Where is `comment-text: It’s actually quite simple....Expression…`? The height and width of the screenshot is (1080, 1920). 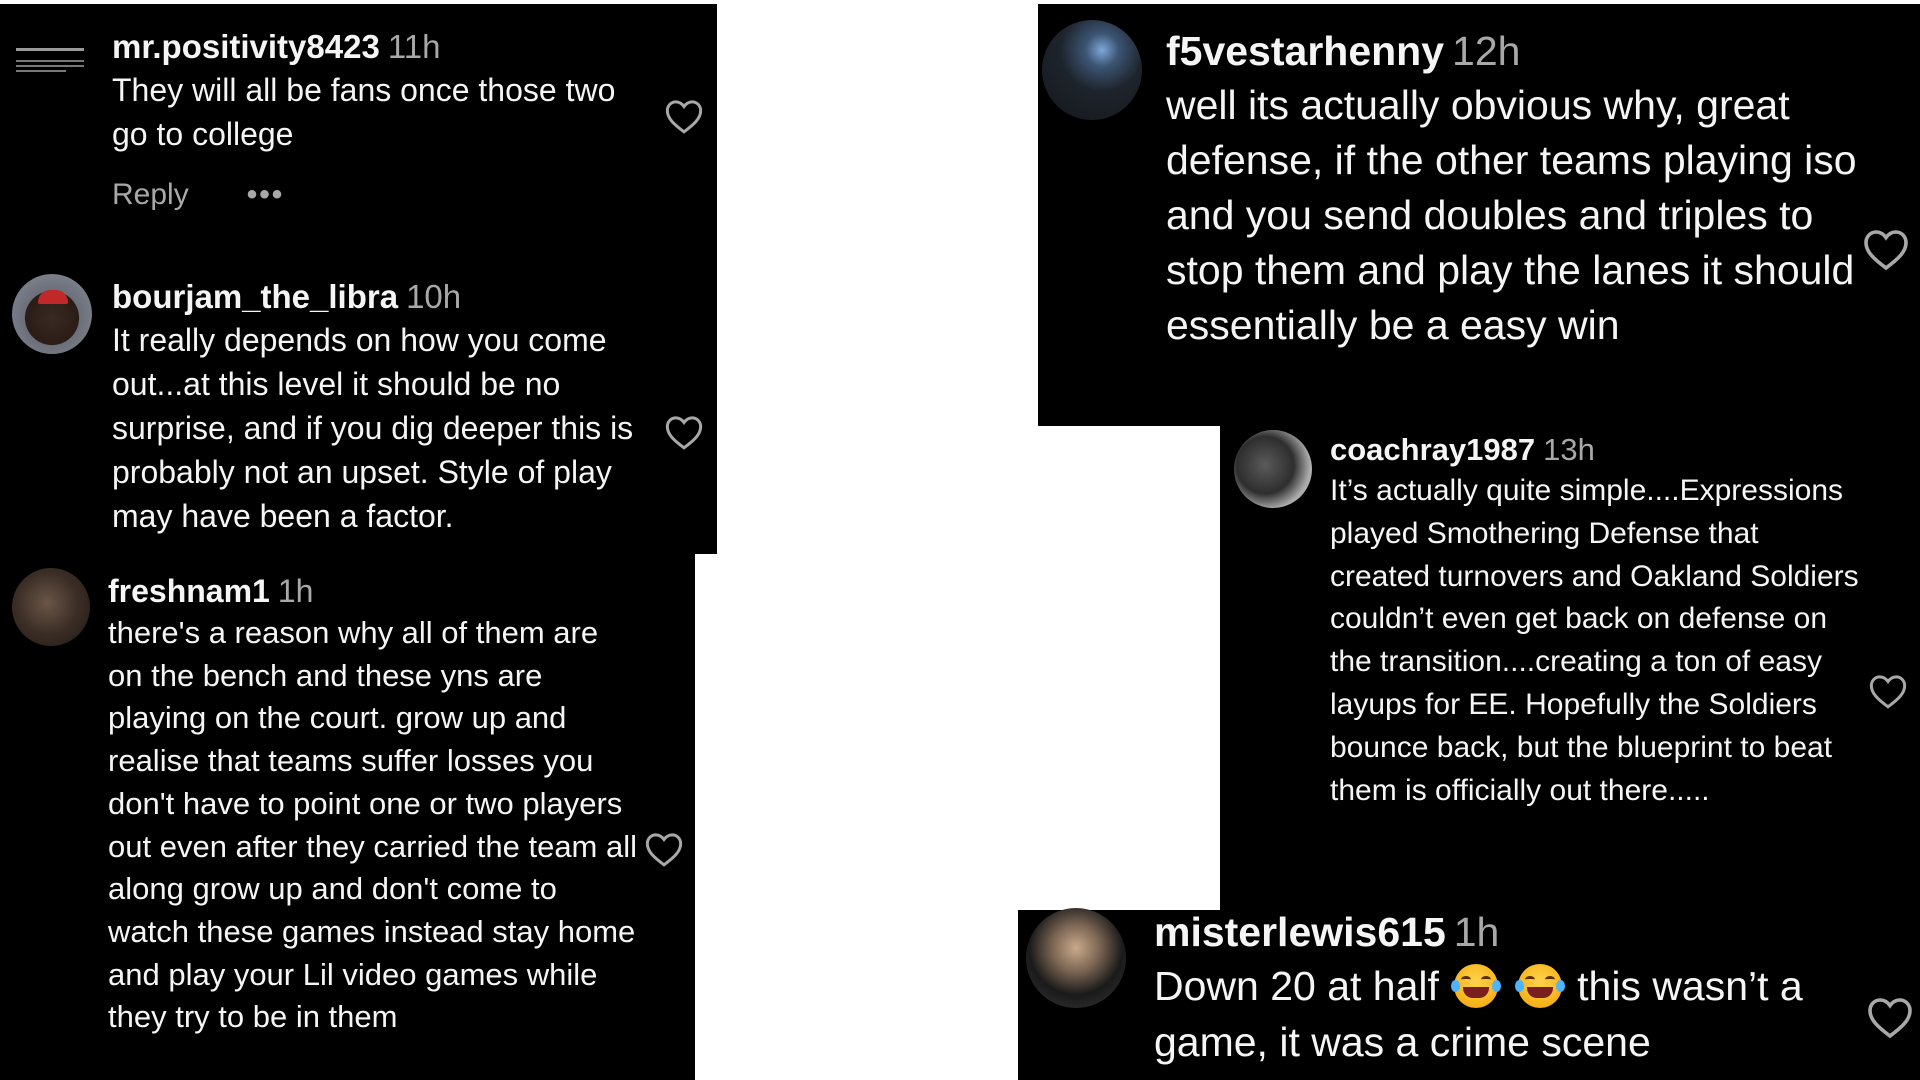
comment-text: It’s actually quite simple....Expression… is located at coordinates (1594, 640).